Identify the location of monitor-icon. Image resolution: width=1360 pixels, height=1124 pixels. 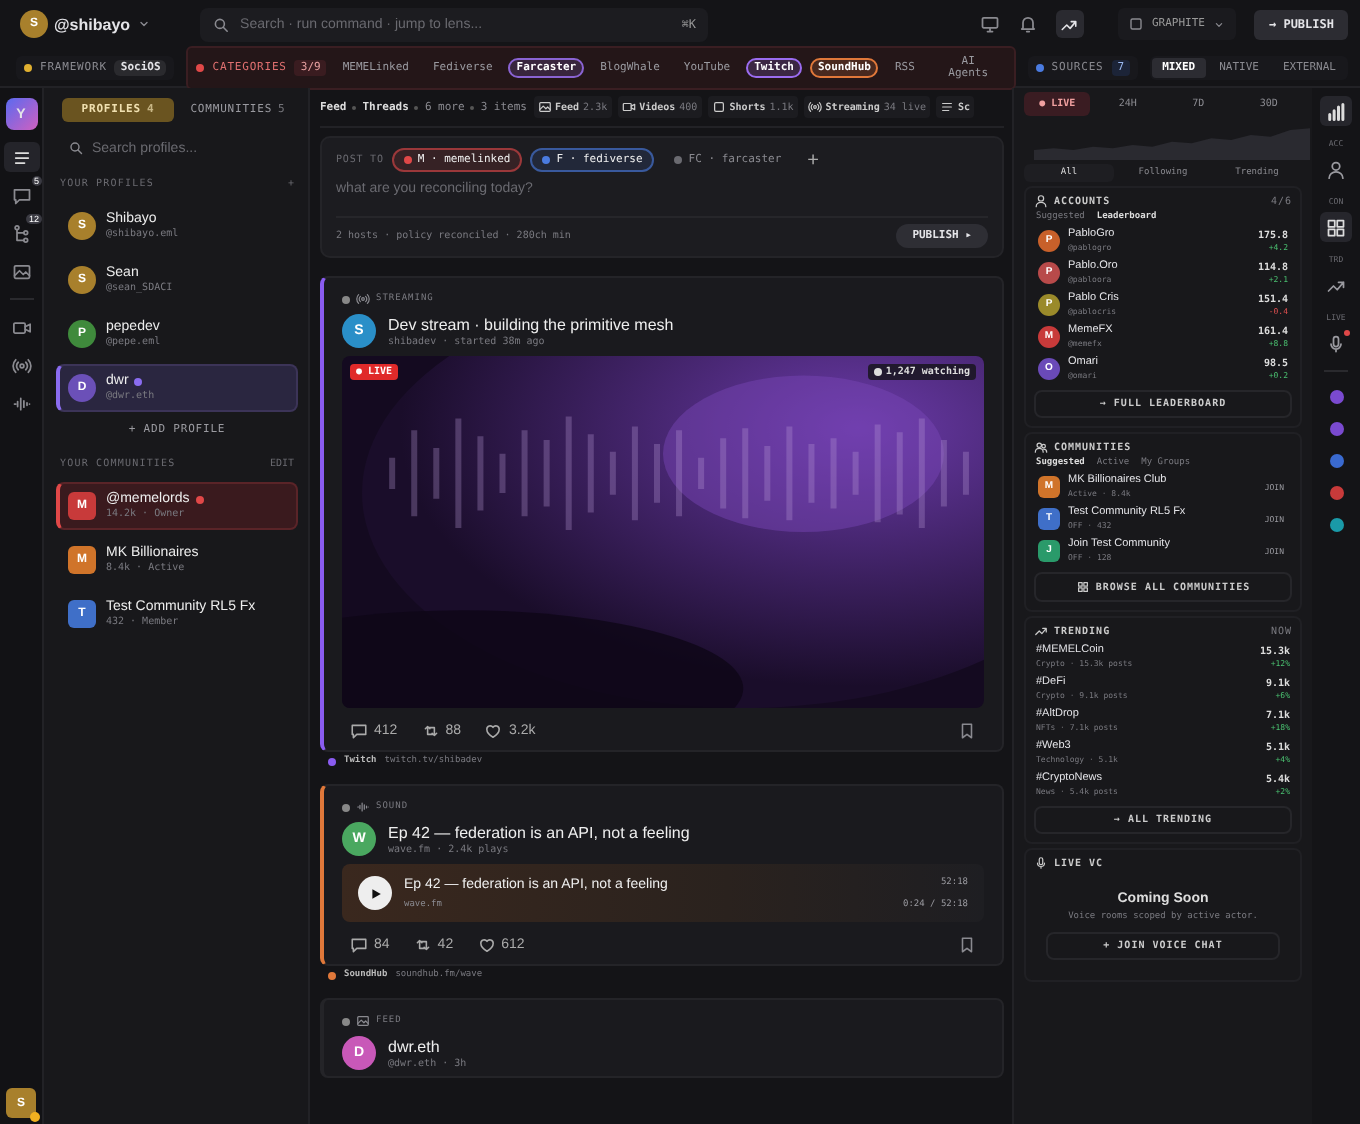
(989, 24).